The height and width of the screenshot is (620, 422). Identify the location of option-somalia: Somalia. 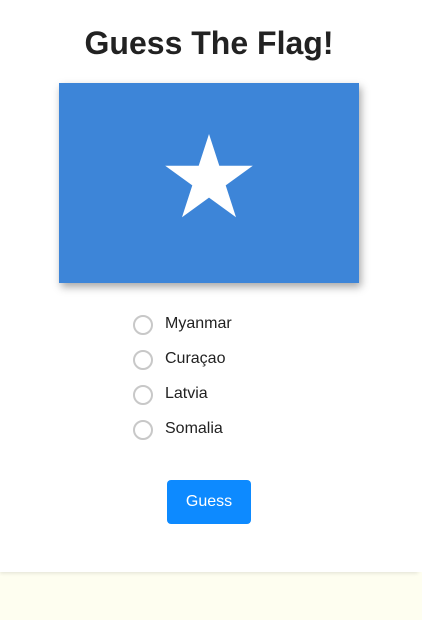
(233, 435).